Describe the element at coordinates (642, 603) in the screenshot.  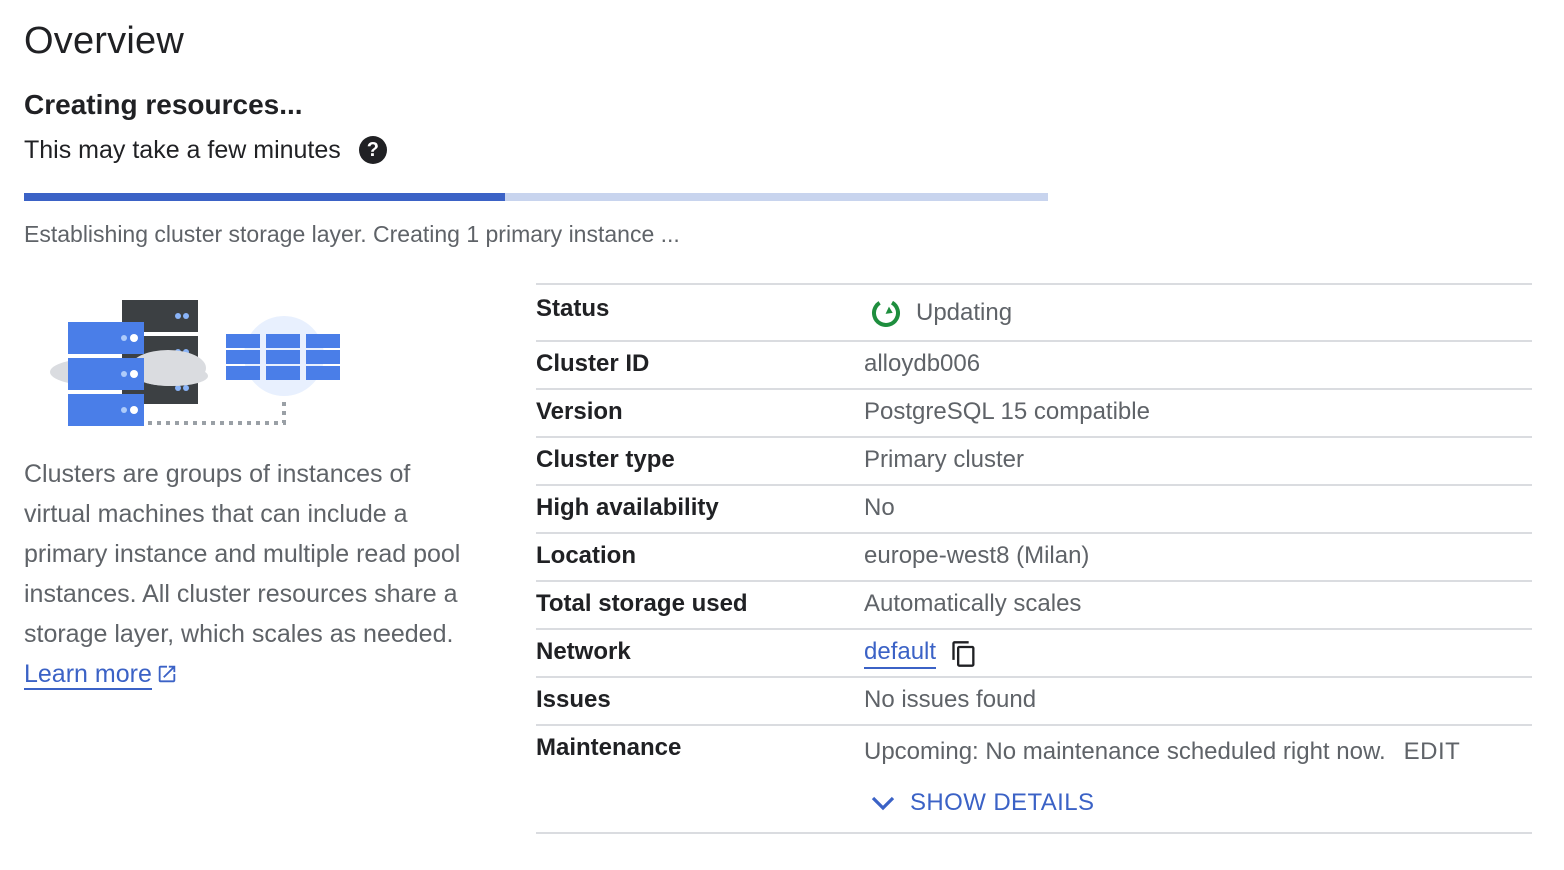
I see `storage-label: Total storage used` at that location.